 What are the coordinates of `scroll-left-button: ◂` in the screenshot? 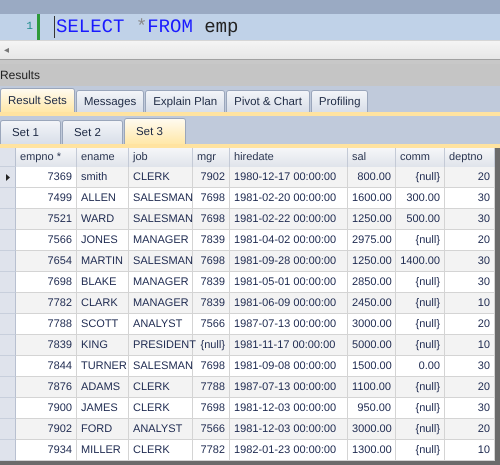 It's located at (9, 50).